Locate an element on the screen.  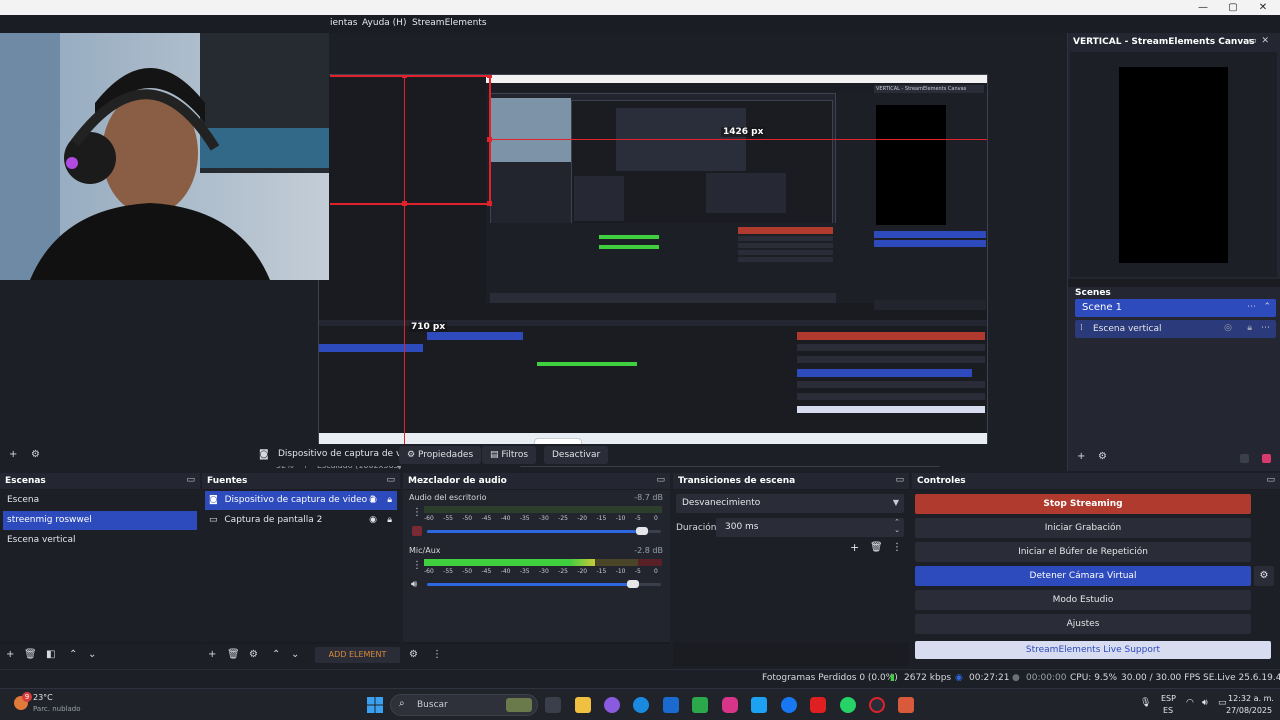
dock-float-close-icons: ▭✕ is located at coordinates (1261, 41).